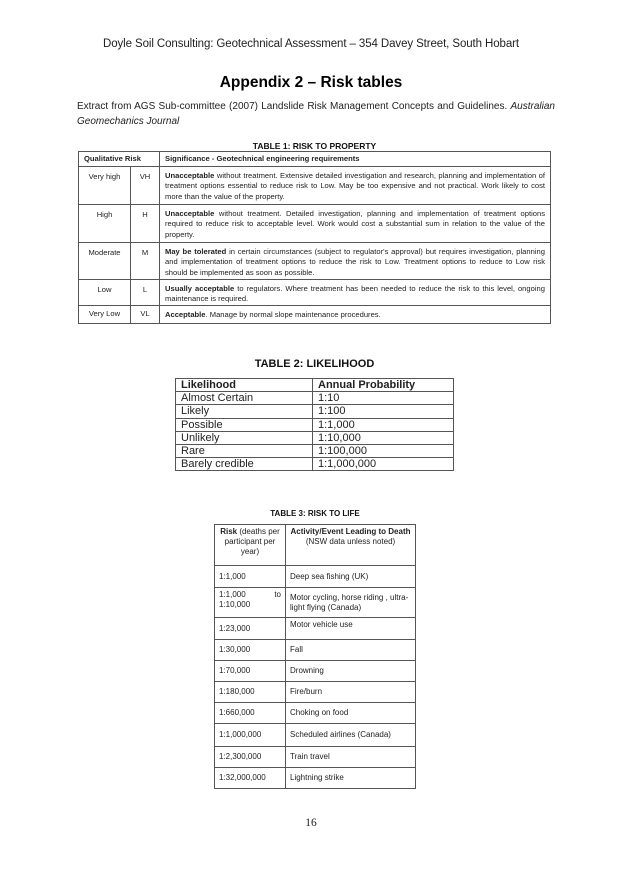  I want to click on table-row: 1:30,000 Fall, so click(315, 650).